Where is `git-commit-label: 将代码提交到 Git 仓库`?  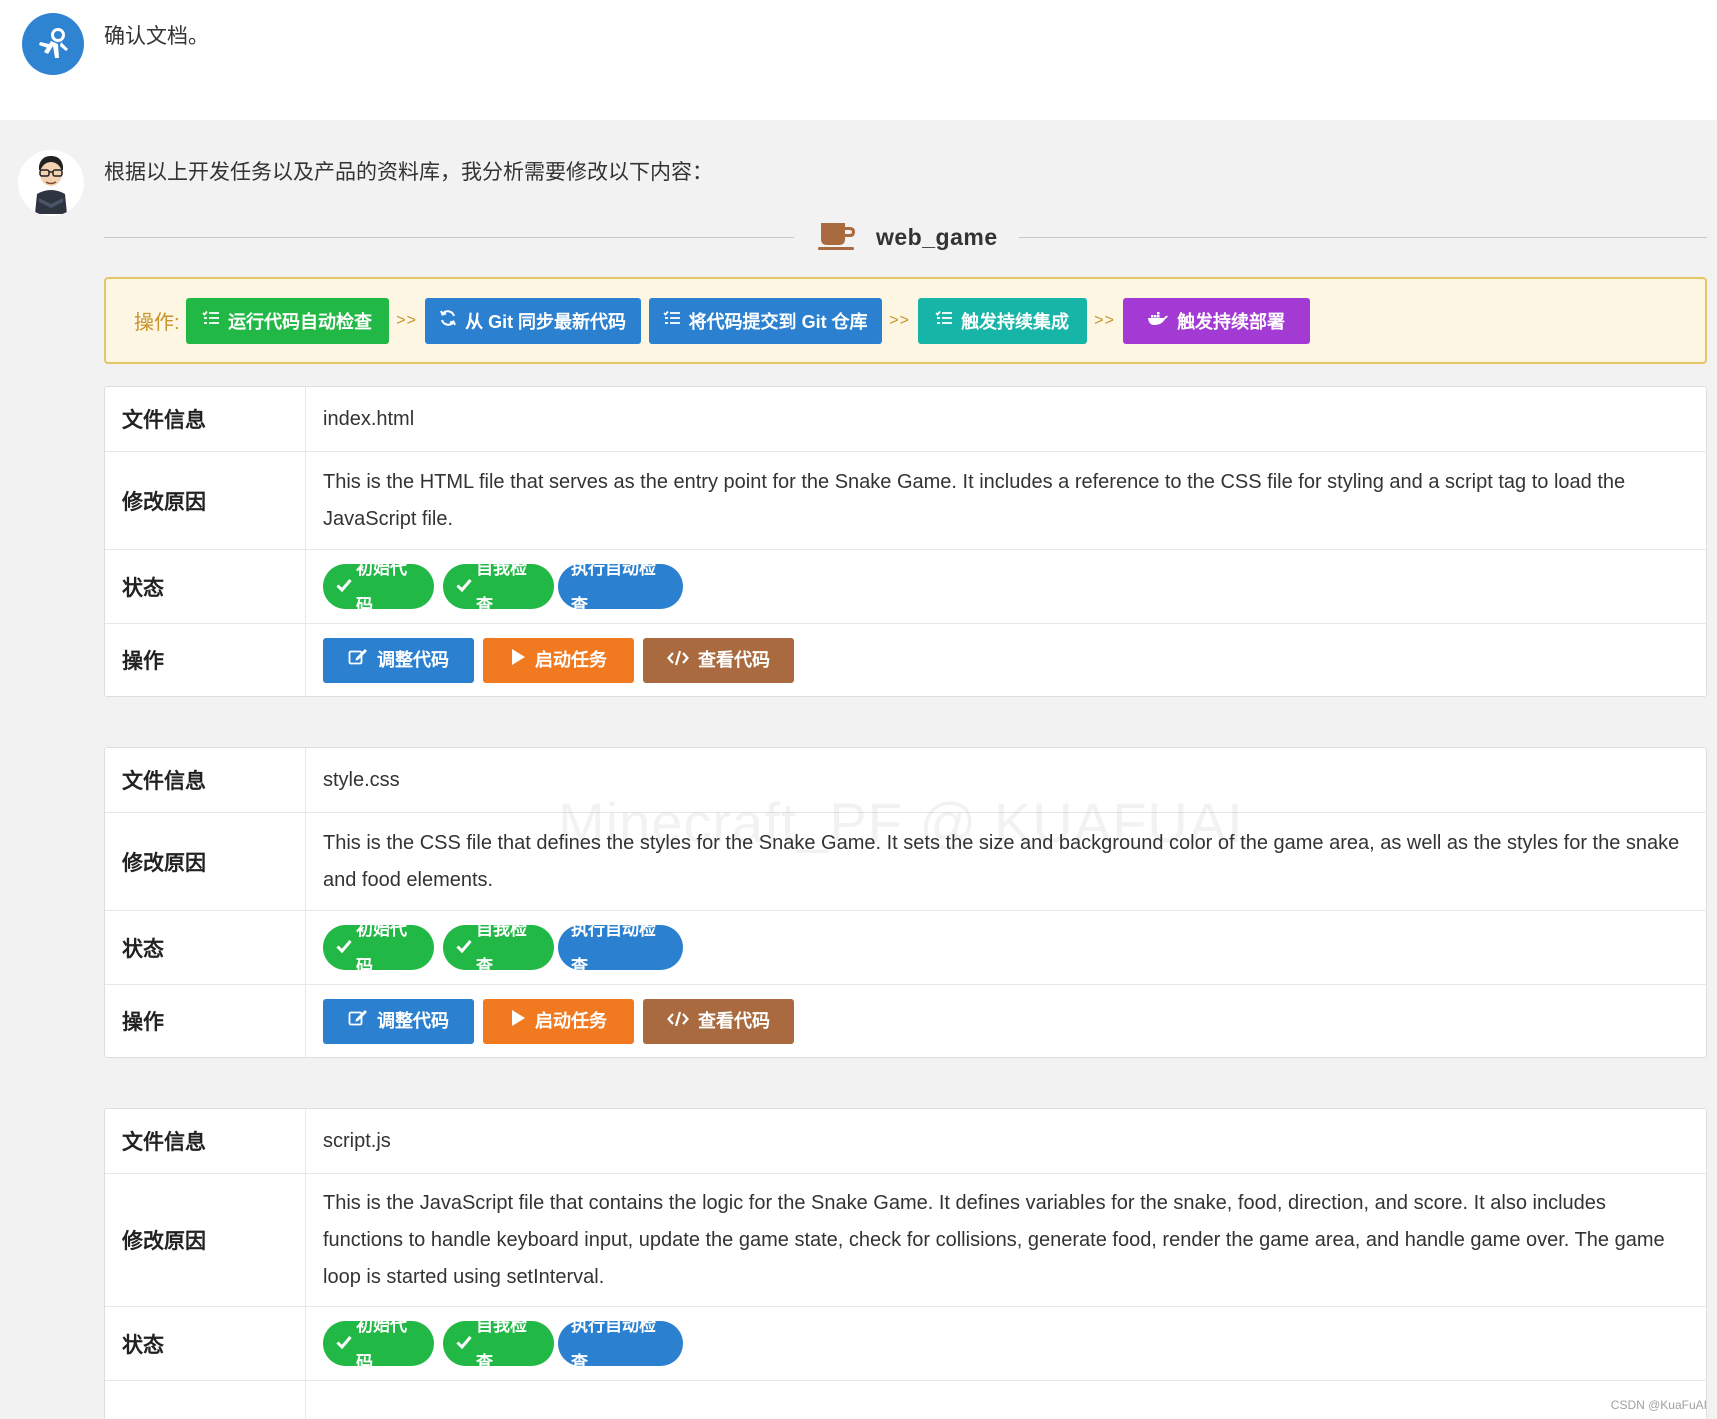
git-commit-label: 将代码提交到 Git 仓库 is located at coordinates (778, 321).